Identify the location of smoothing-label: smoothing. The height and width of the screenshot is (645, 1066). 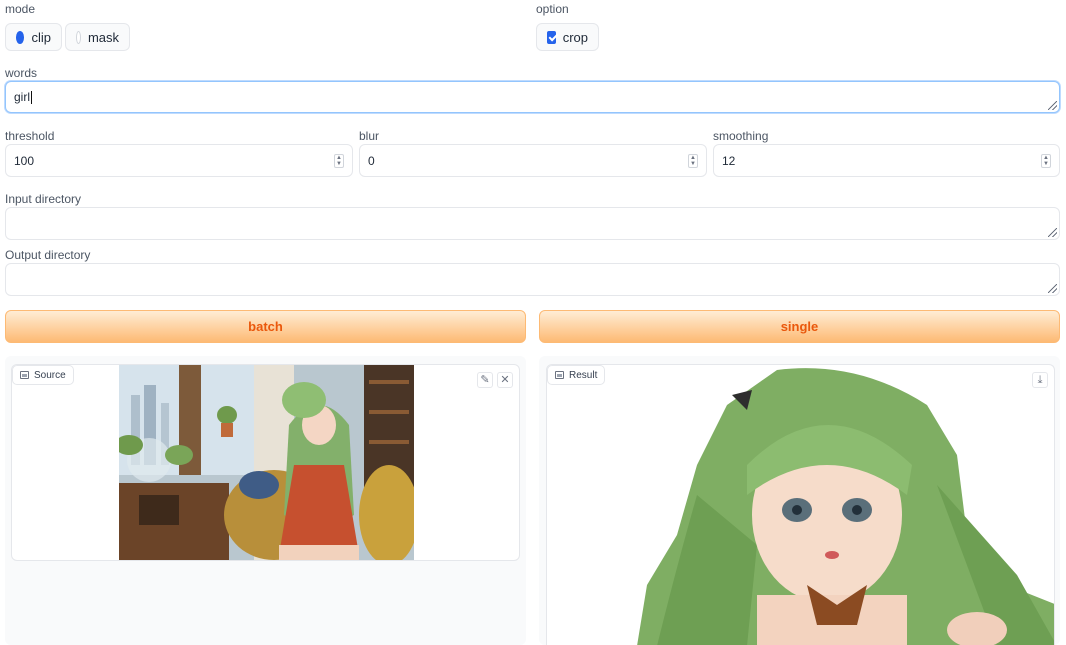
(741, 136).